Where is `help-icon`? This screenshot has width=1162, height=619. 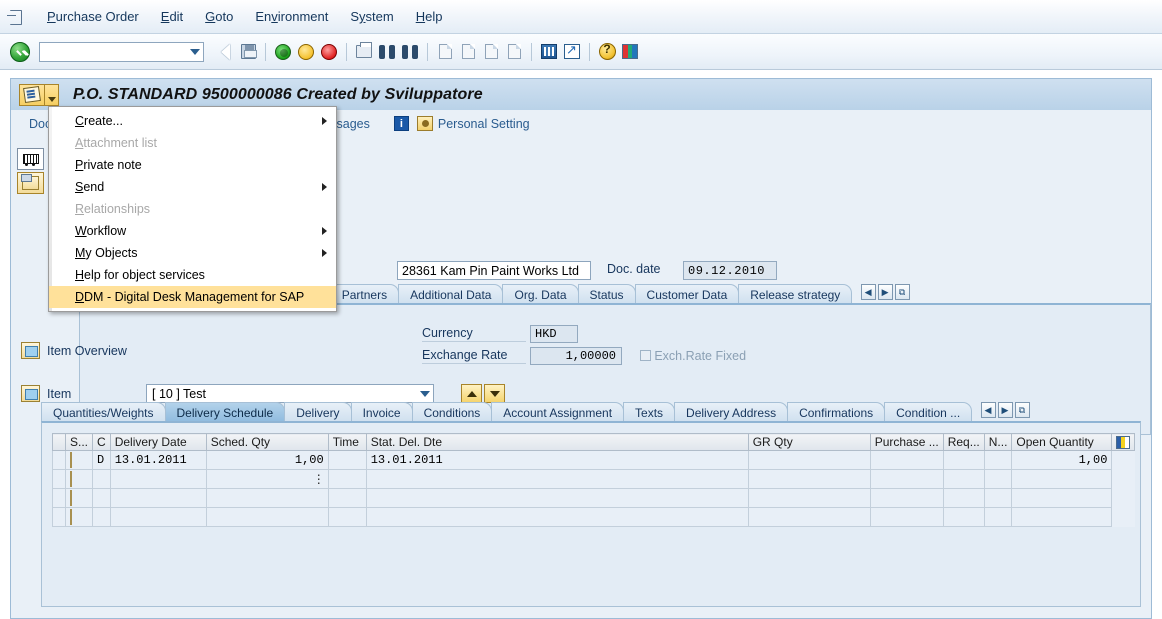 help-icon is located at coordinates (607, 52).